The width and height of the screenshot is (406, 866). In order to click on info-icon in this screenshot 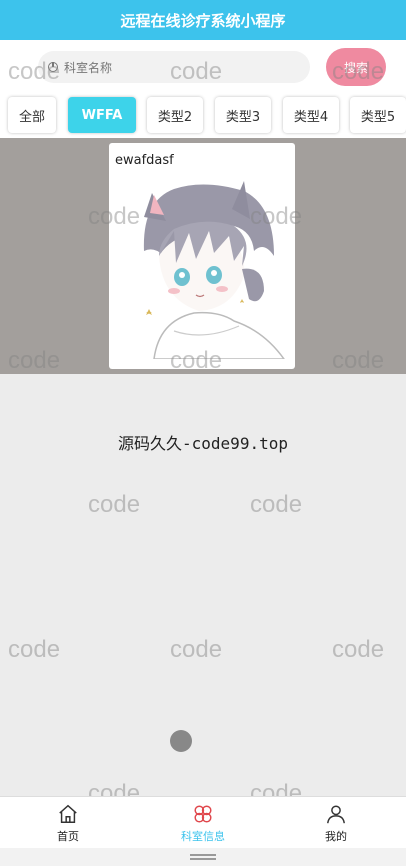, I will do `click(53, 67)`.